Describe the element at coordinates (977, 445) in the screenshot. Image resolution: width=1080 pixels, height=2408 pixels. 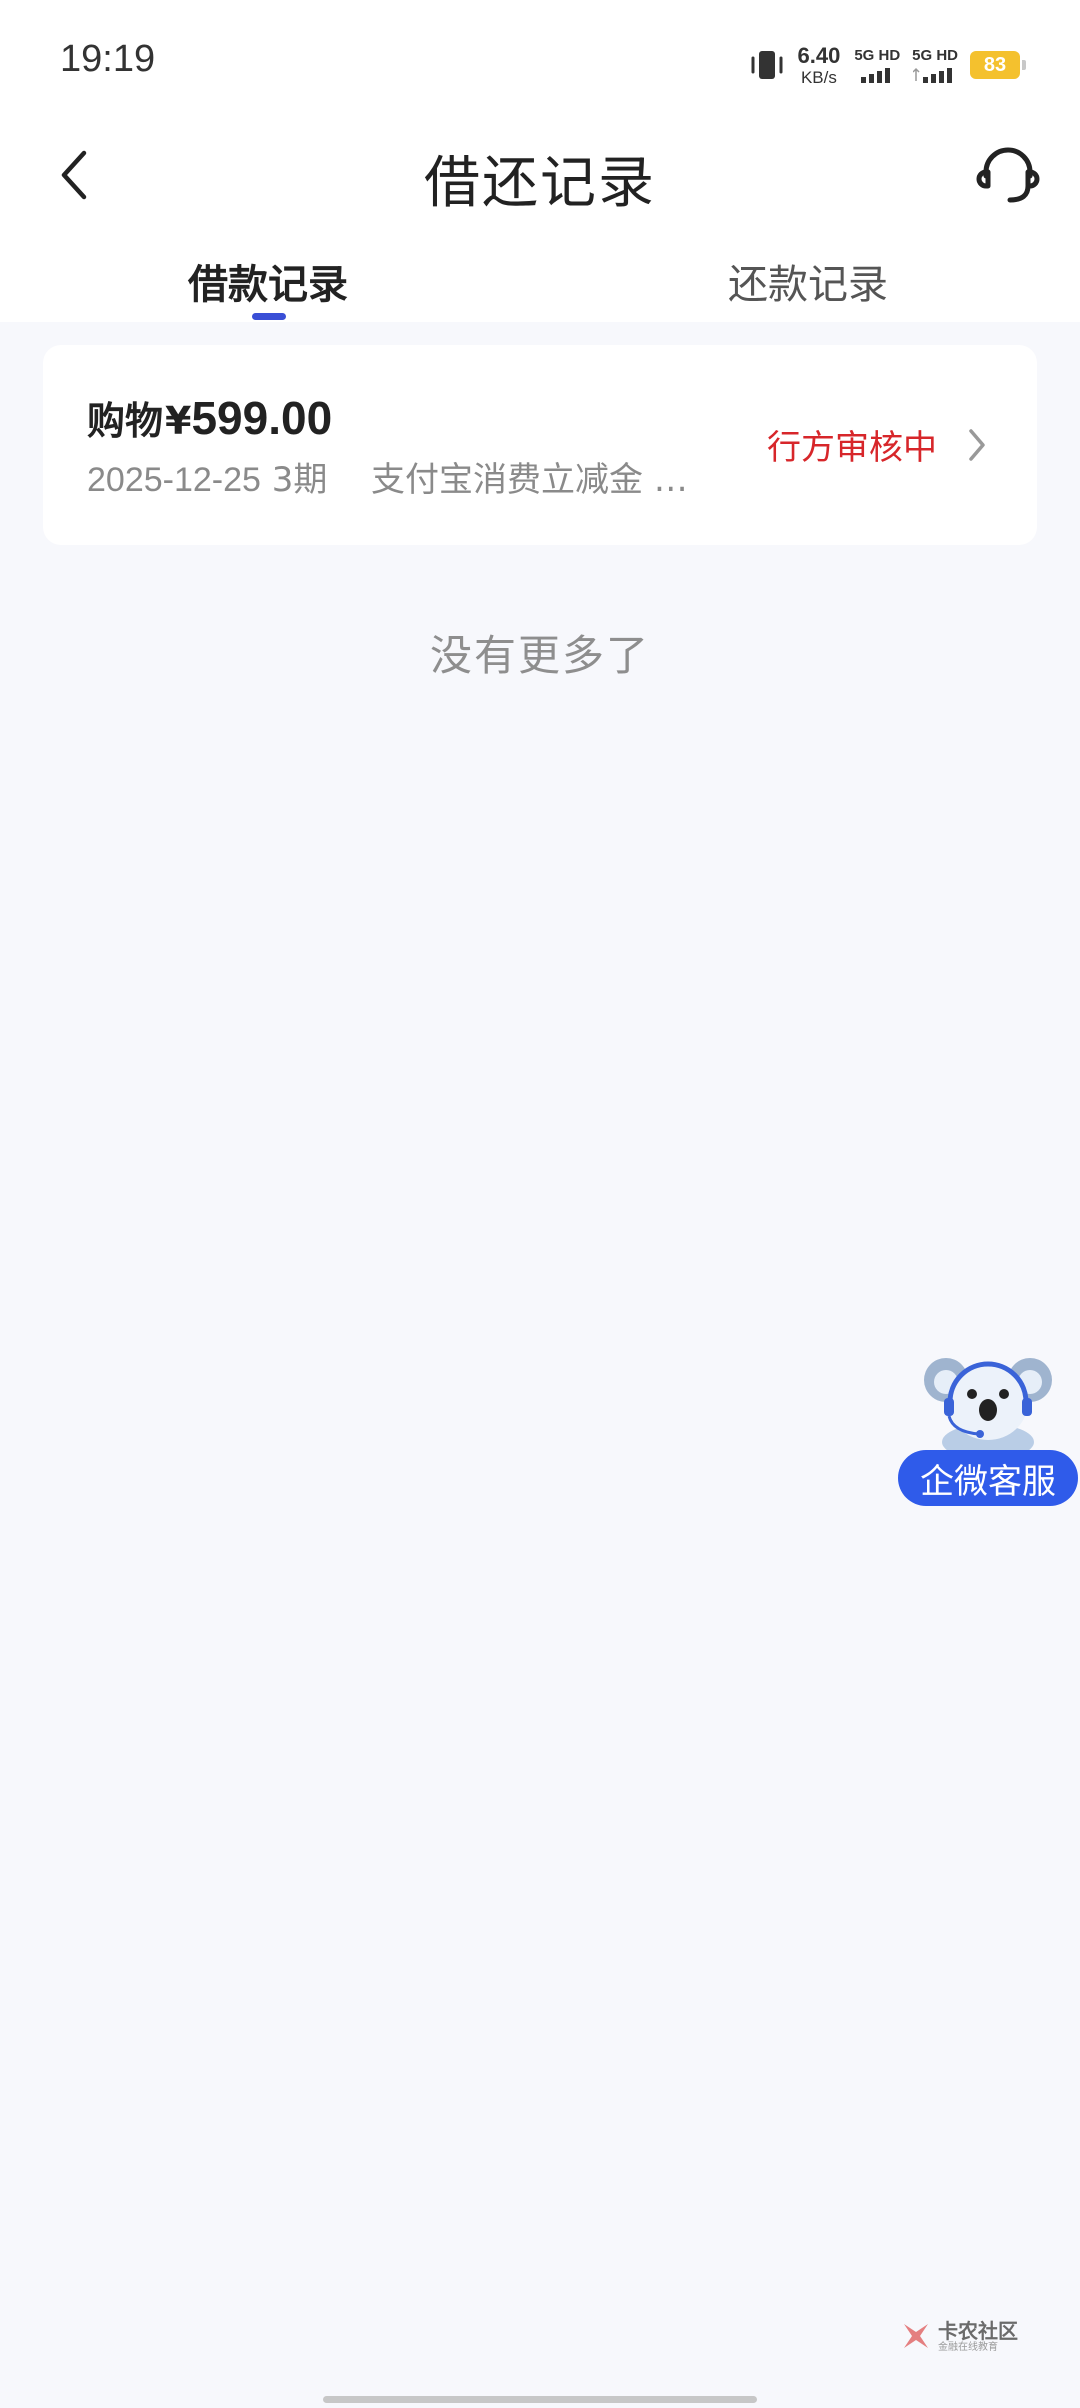
I see `chevron-right-icon` at that location.